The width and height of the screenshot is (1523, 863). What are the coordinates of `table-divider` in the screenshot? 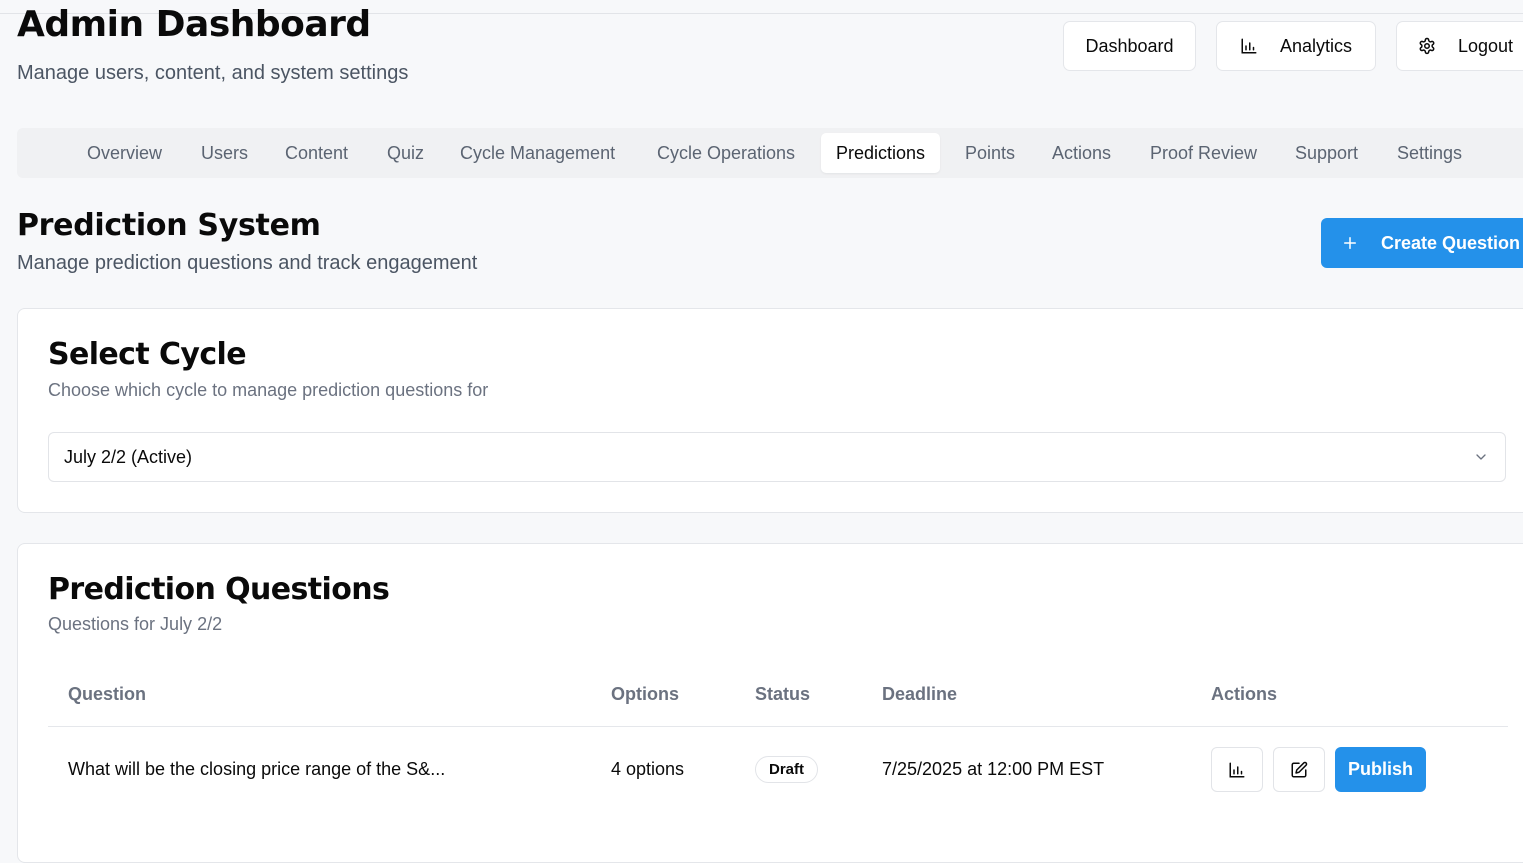 It's located at (778, 726).